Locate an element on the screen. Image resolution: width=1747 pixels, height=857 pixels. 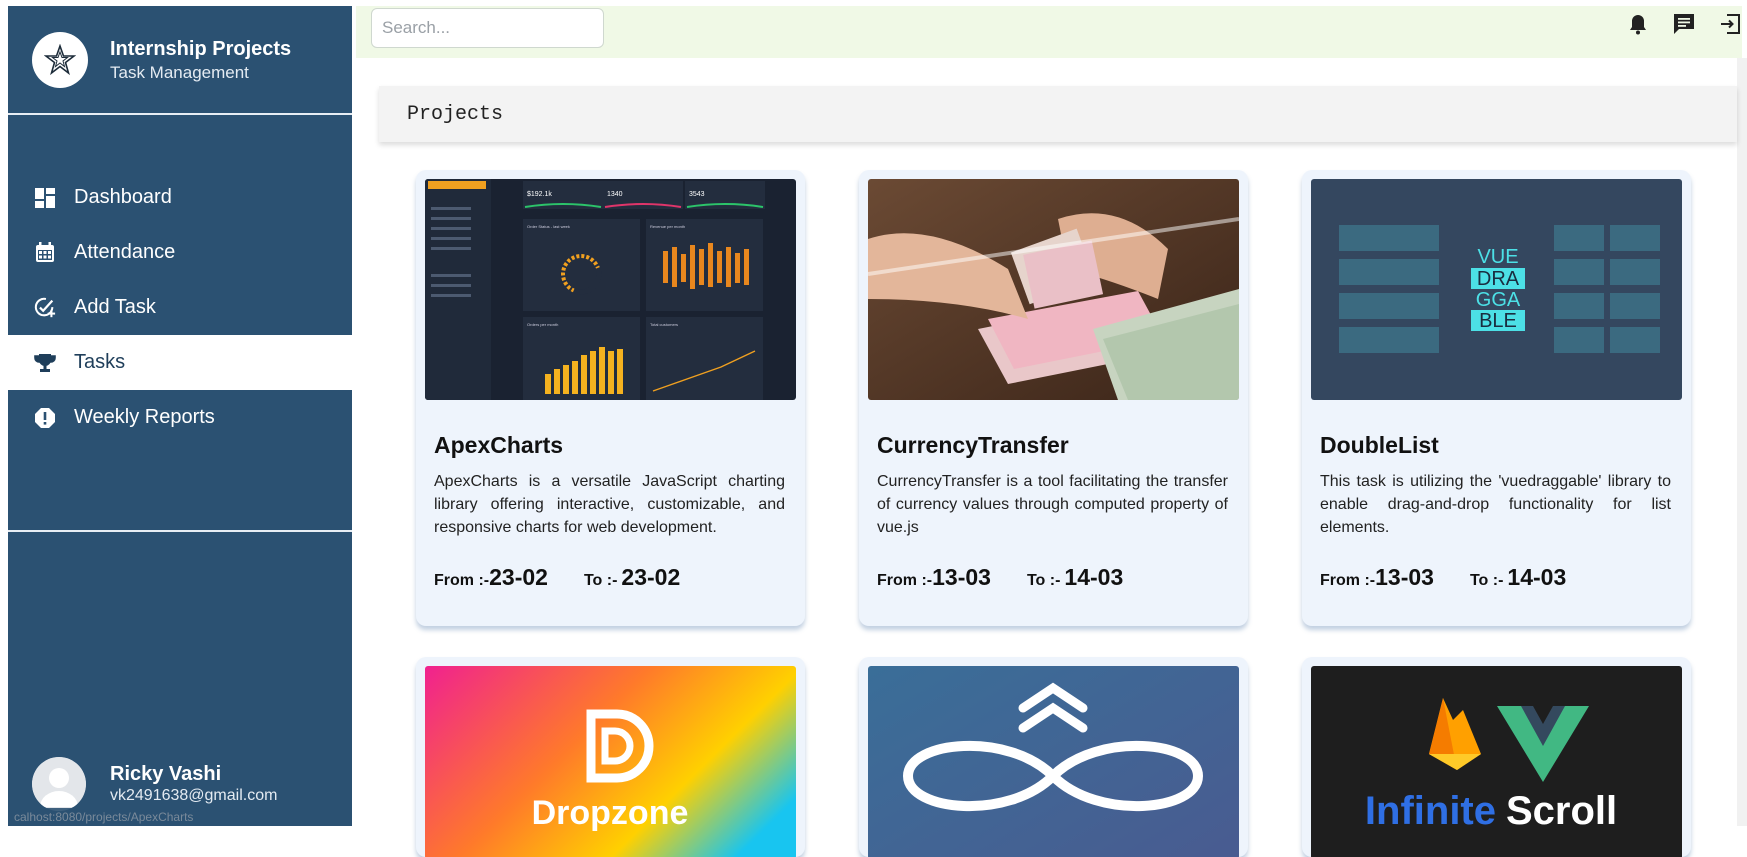
sidebar-item-add-task: Add Task is located at coordinates (180, 307).